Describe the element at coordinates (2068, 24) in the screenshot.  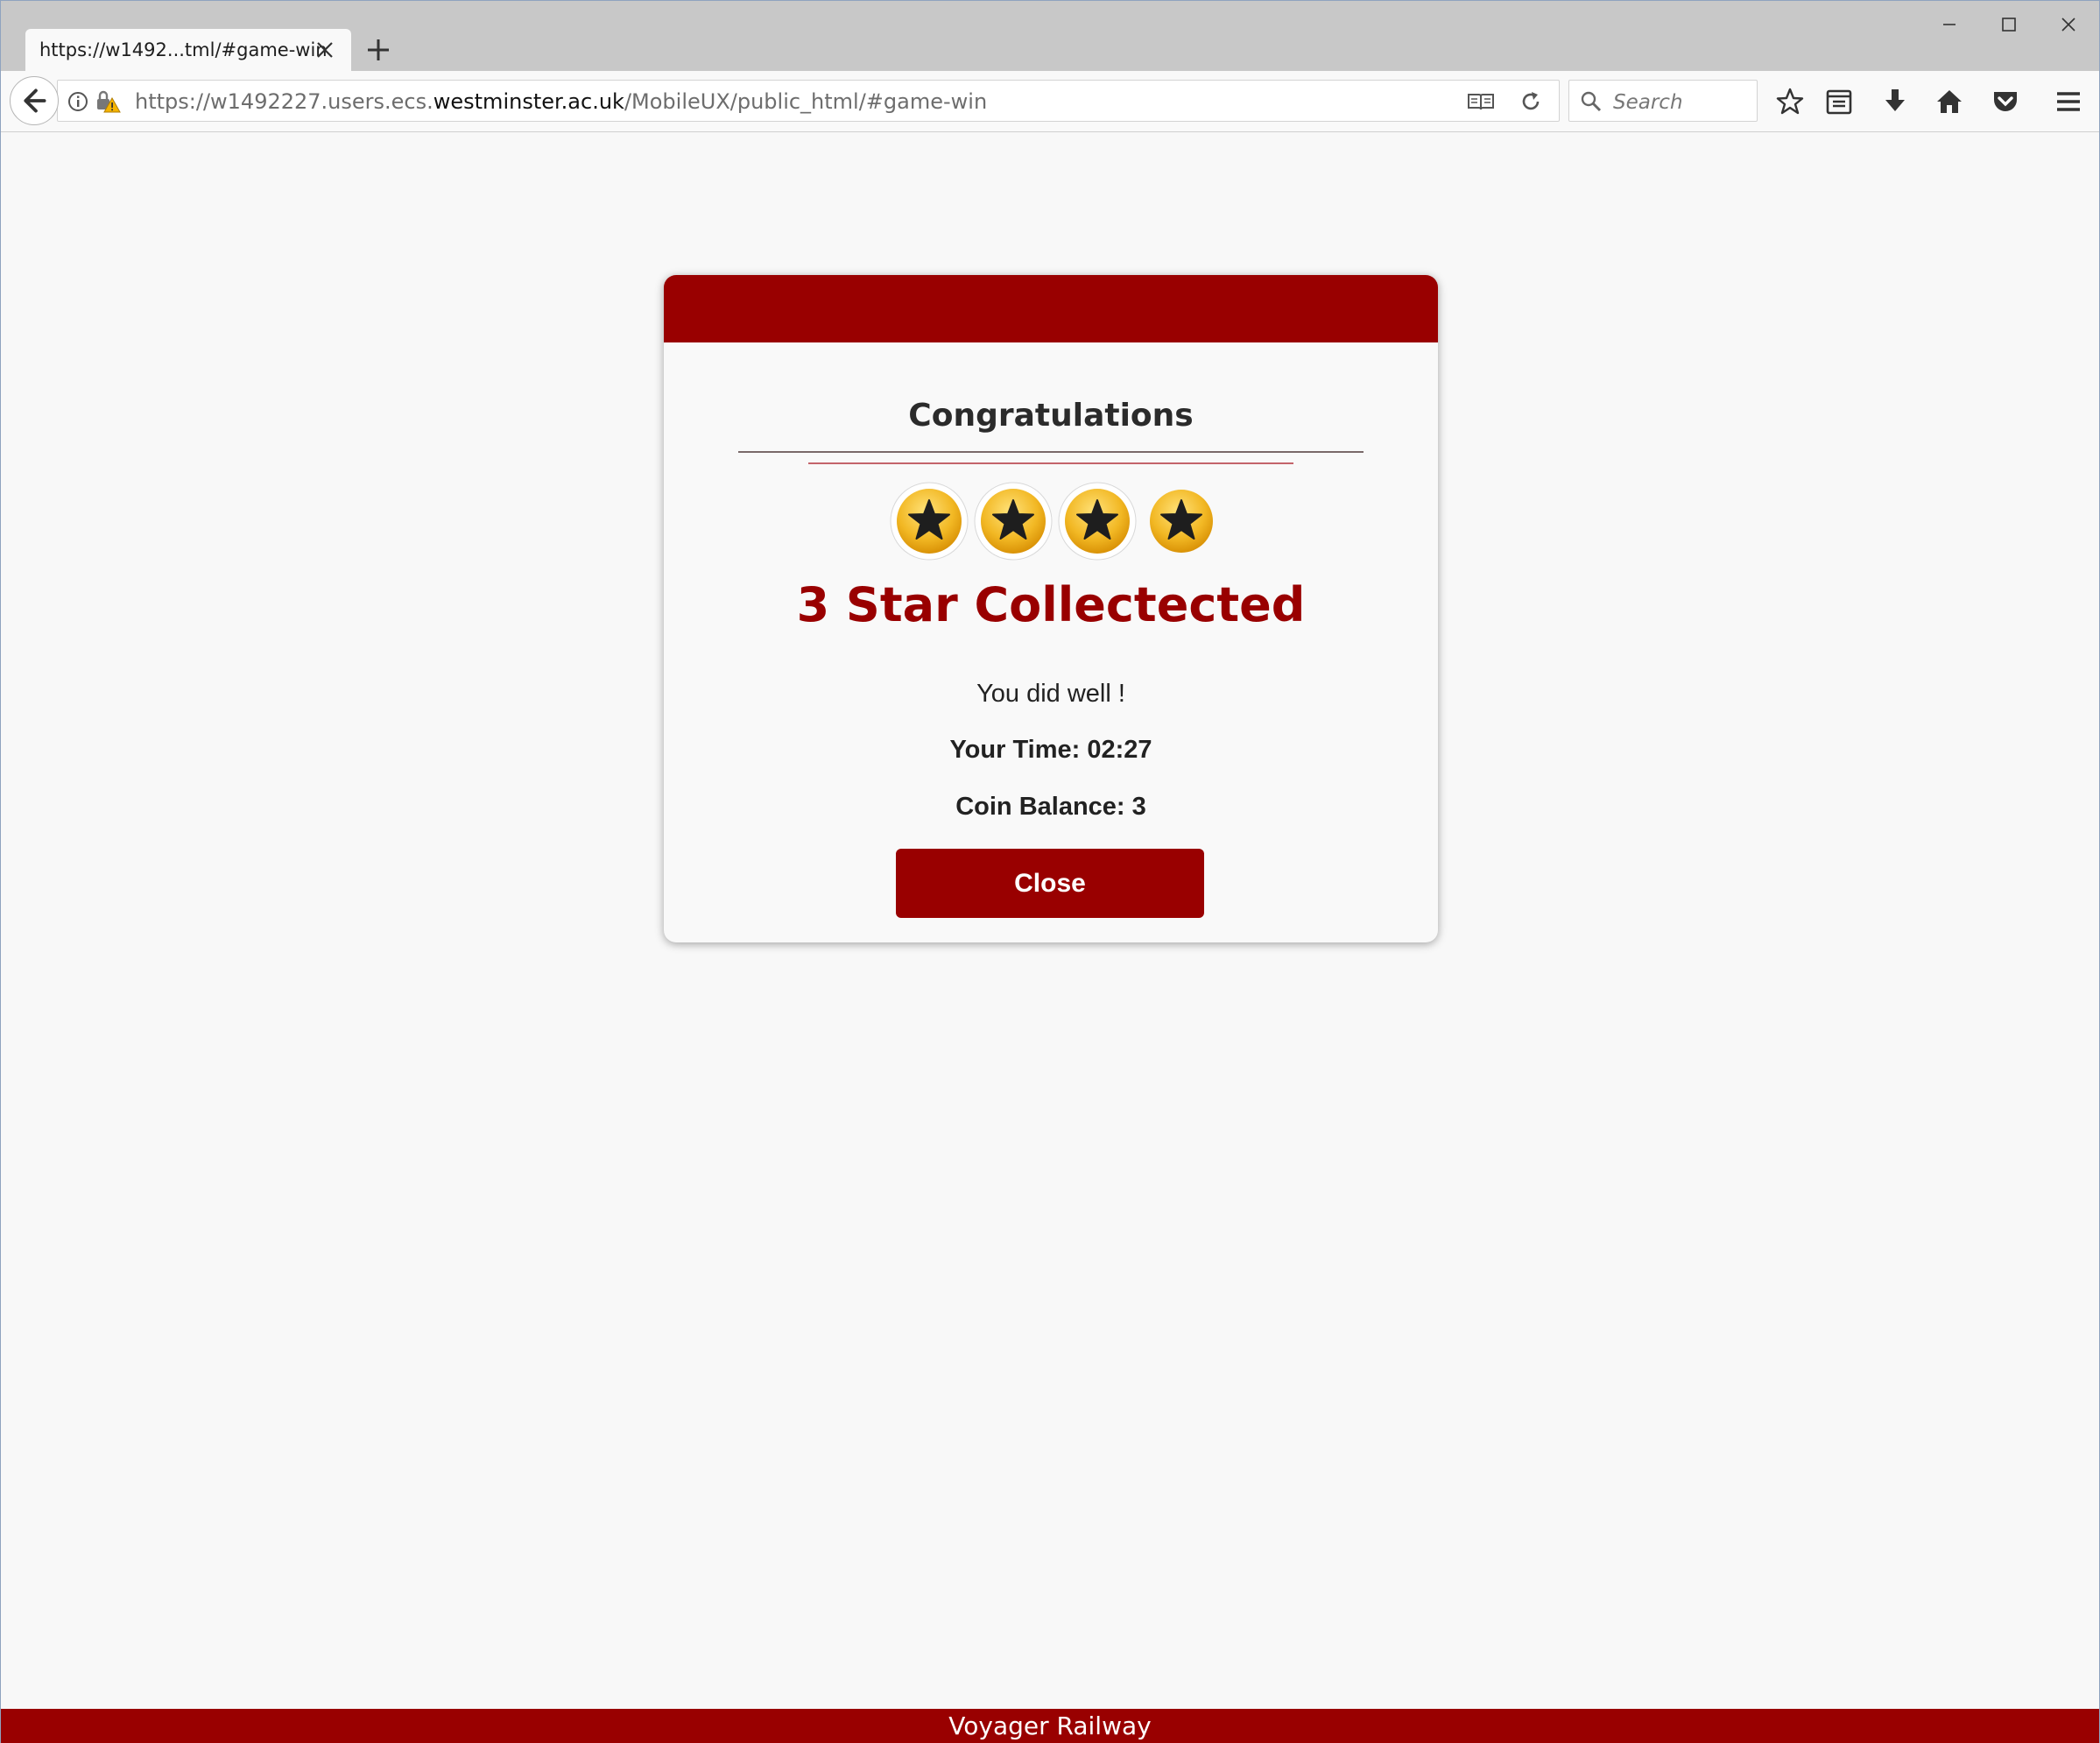
I see `window-close-icon` at that location.